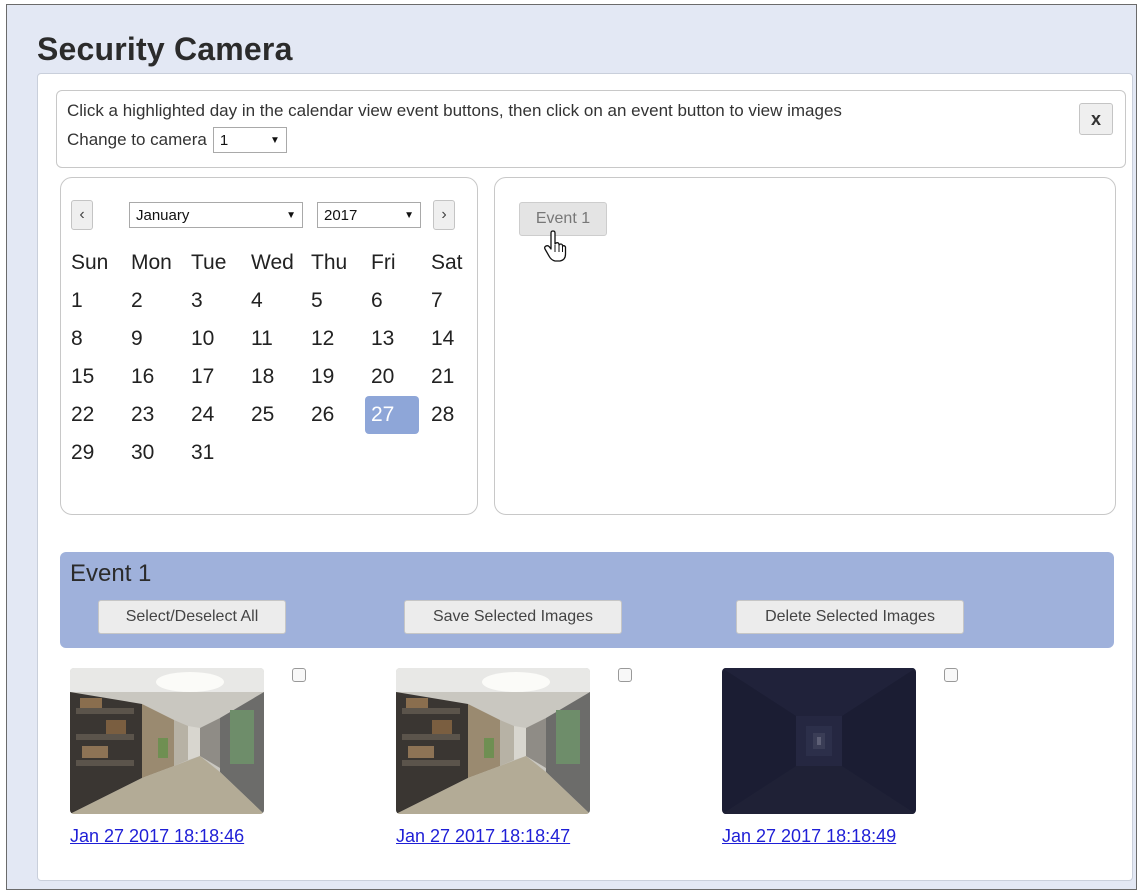  What do you see at coordinates (262, 338) in the screenshot?
I see `calendar-day: 11` at bounding box center [262, 338].